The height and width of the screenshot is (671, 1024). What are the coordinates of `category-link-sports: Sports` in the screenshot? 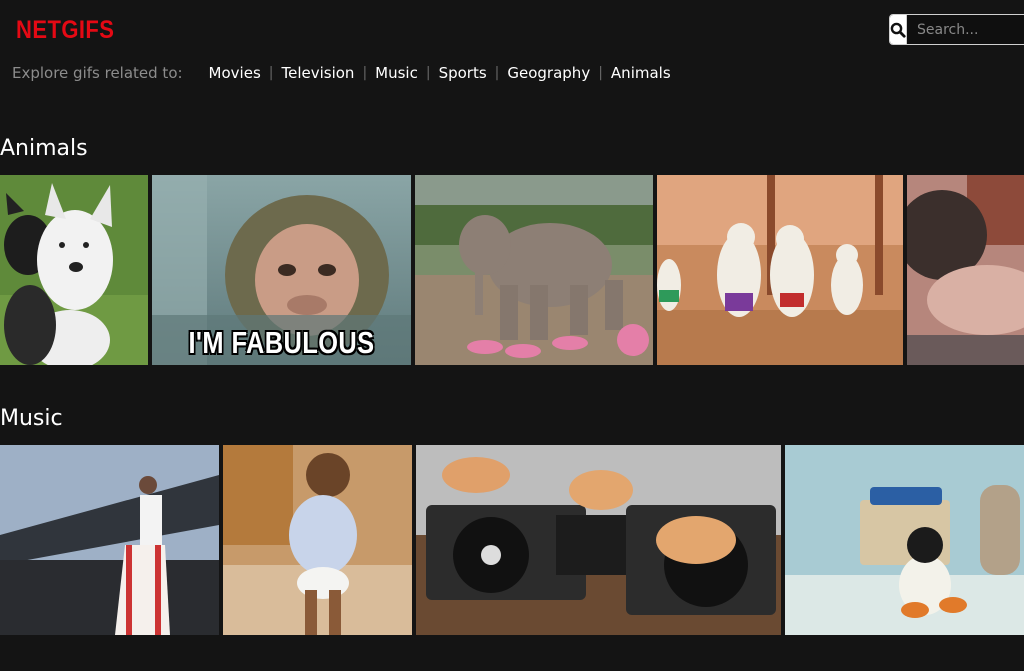 It's located at (463, 73).